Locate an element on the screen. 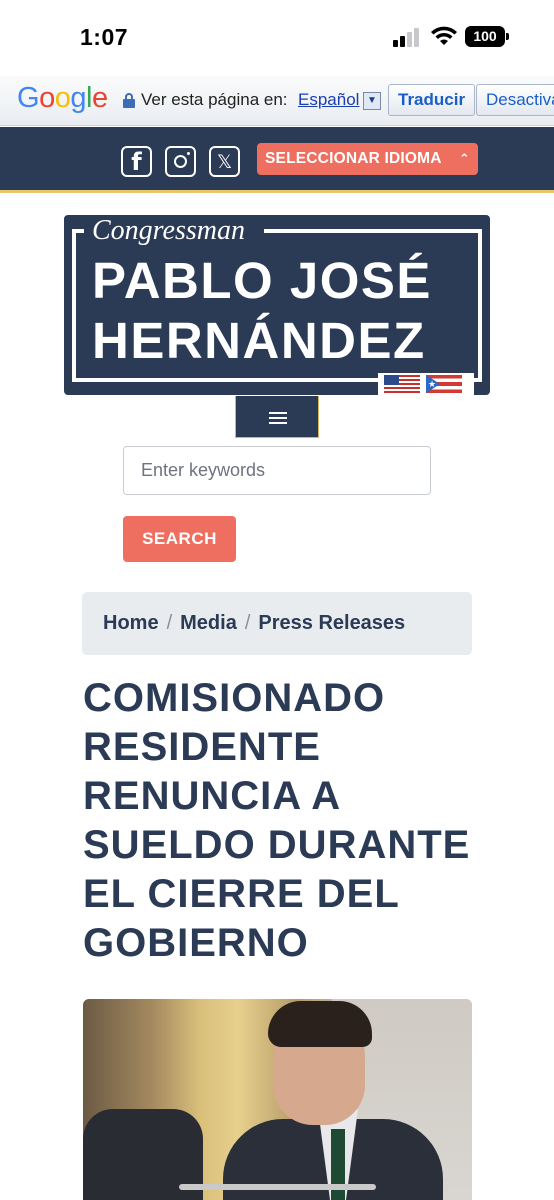 The height and width of the screenshot is (1200, 554). logo-title: Congressman is located at coordinates (168, 230).